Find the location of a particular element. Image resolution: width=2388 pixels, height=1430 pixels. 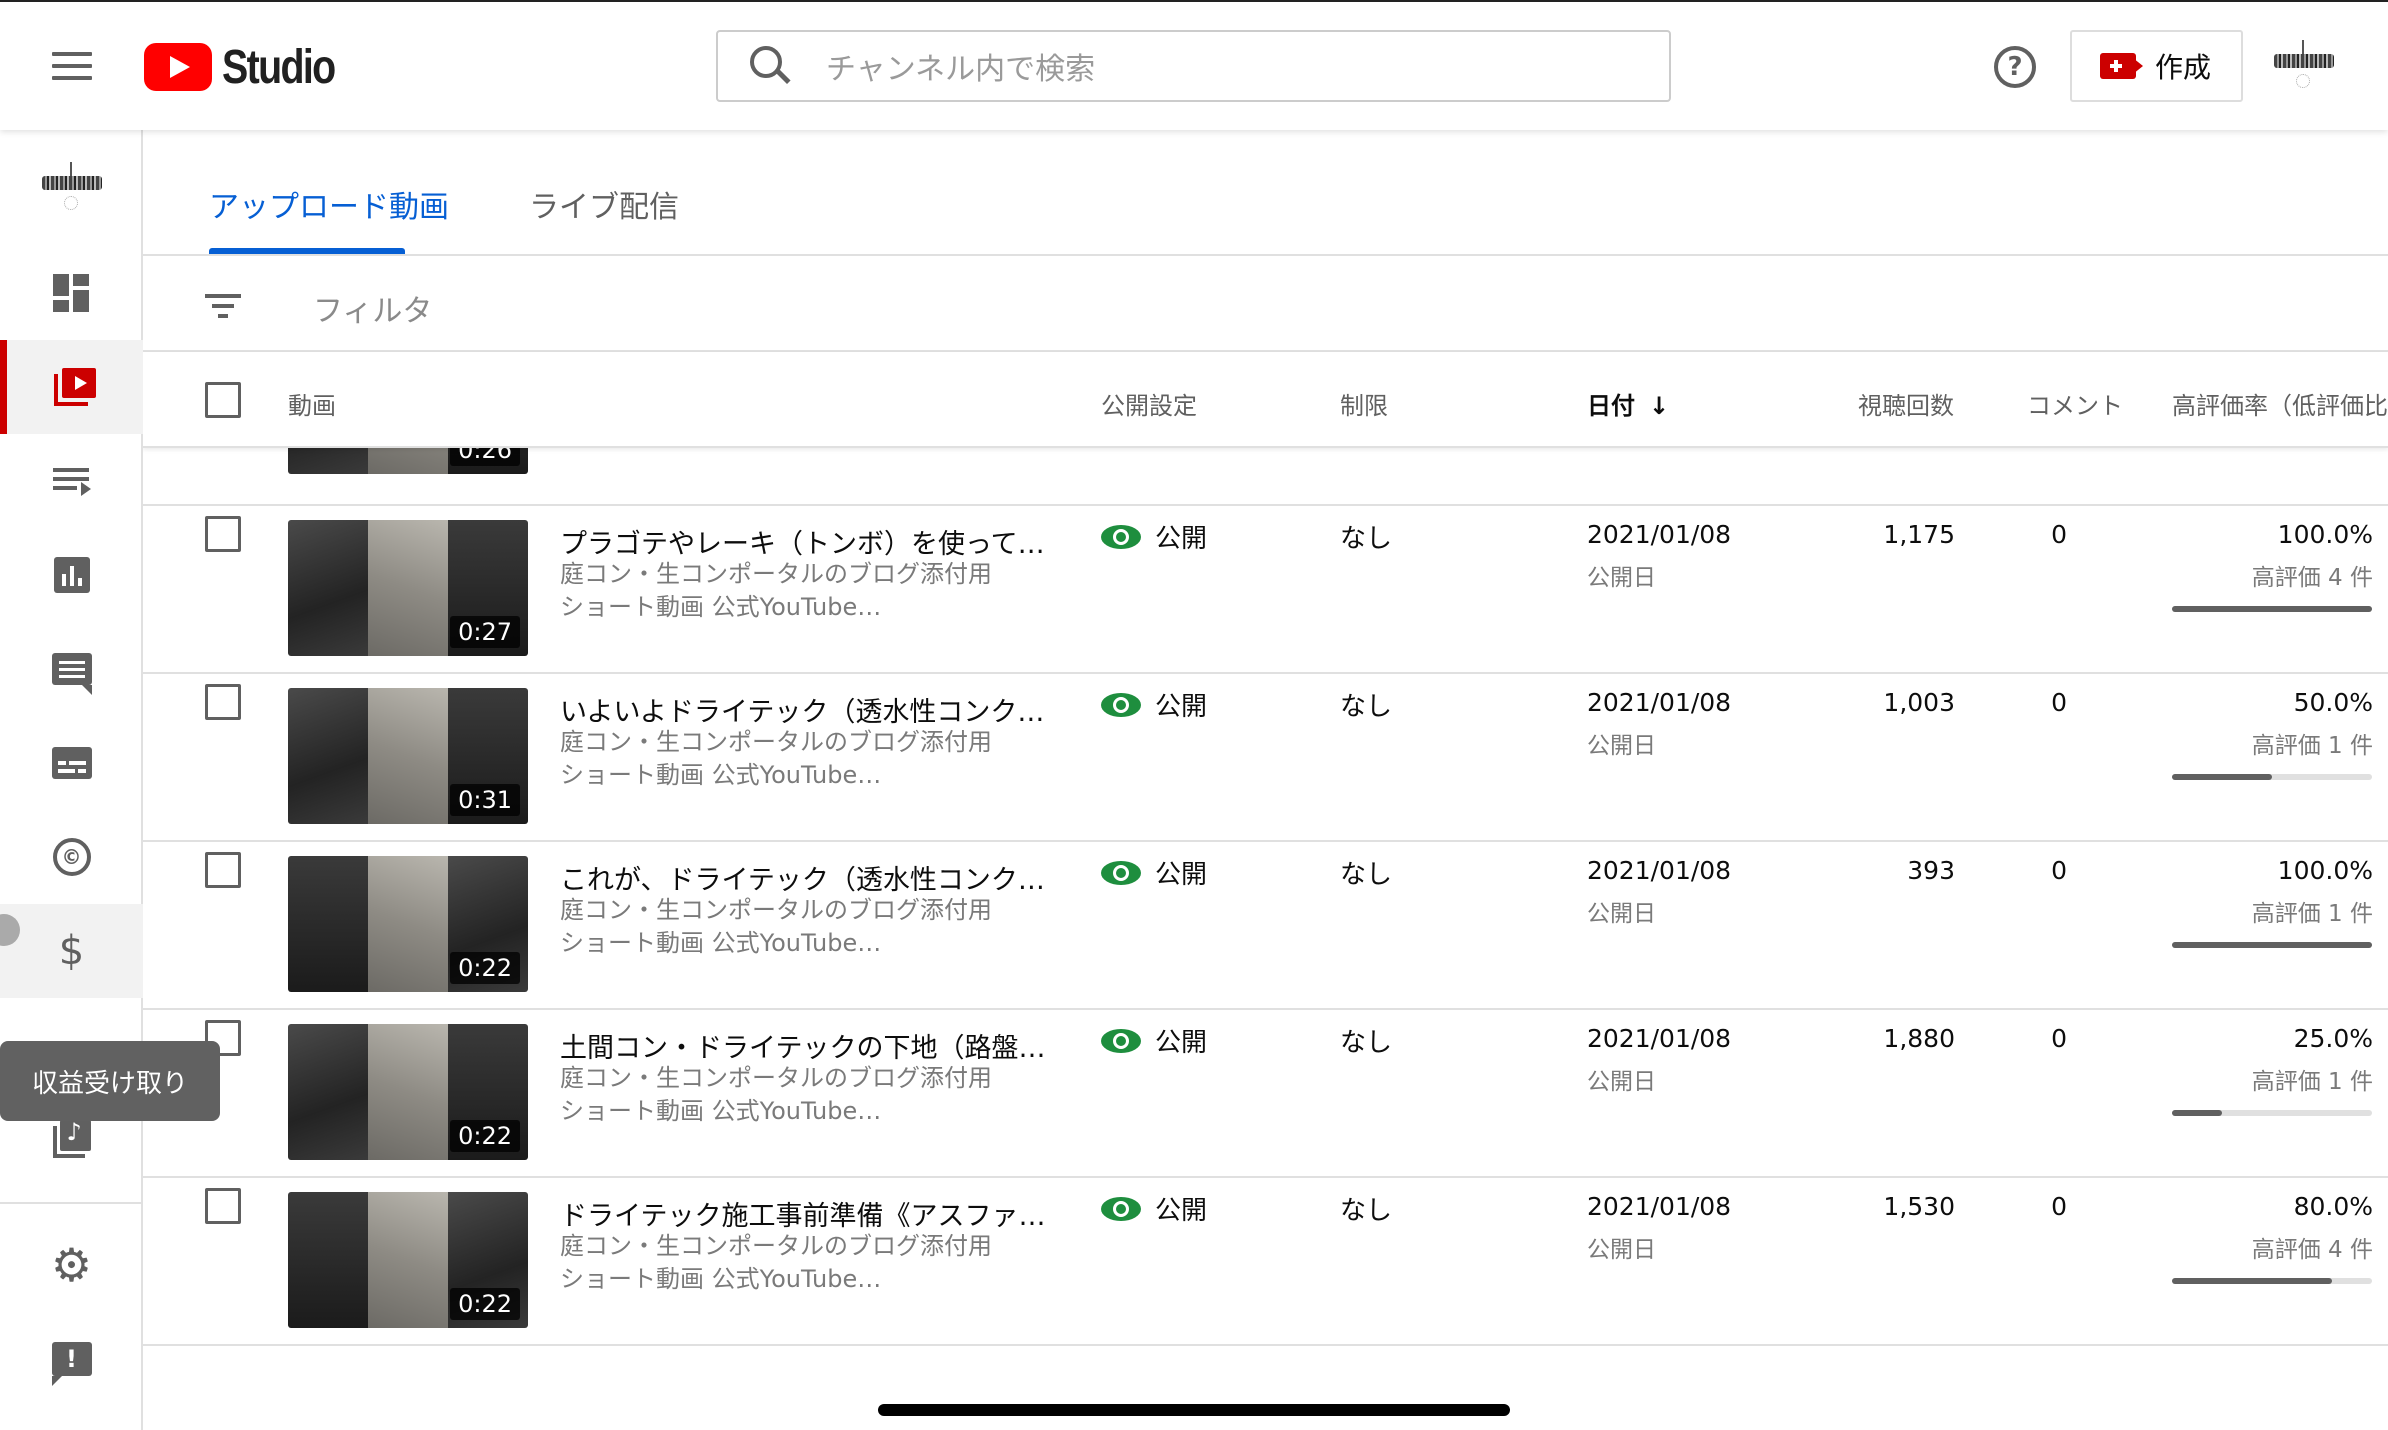

column-header-restrictions: 制限 is located at coordinates (1364, 406).